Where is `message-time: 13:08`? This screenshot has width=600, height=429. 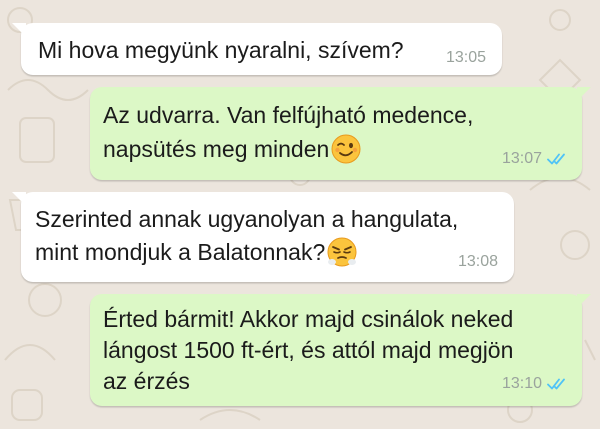 message-time: 13:08 is located at coordinates (477, 261).